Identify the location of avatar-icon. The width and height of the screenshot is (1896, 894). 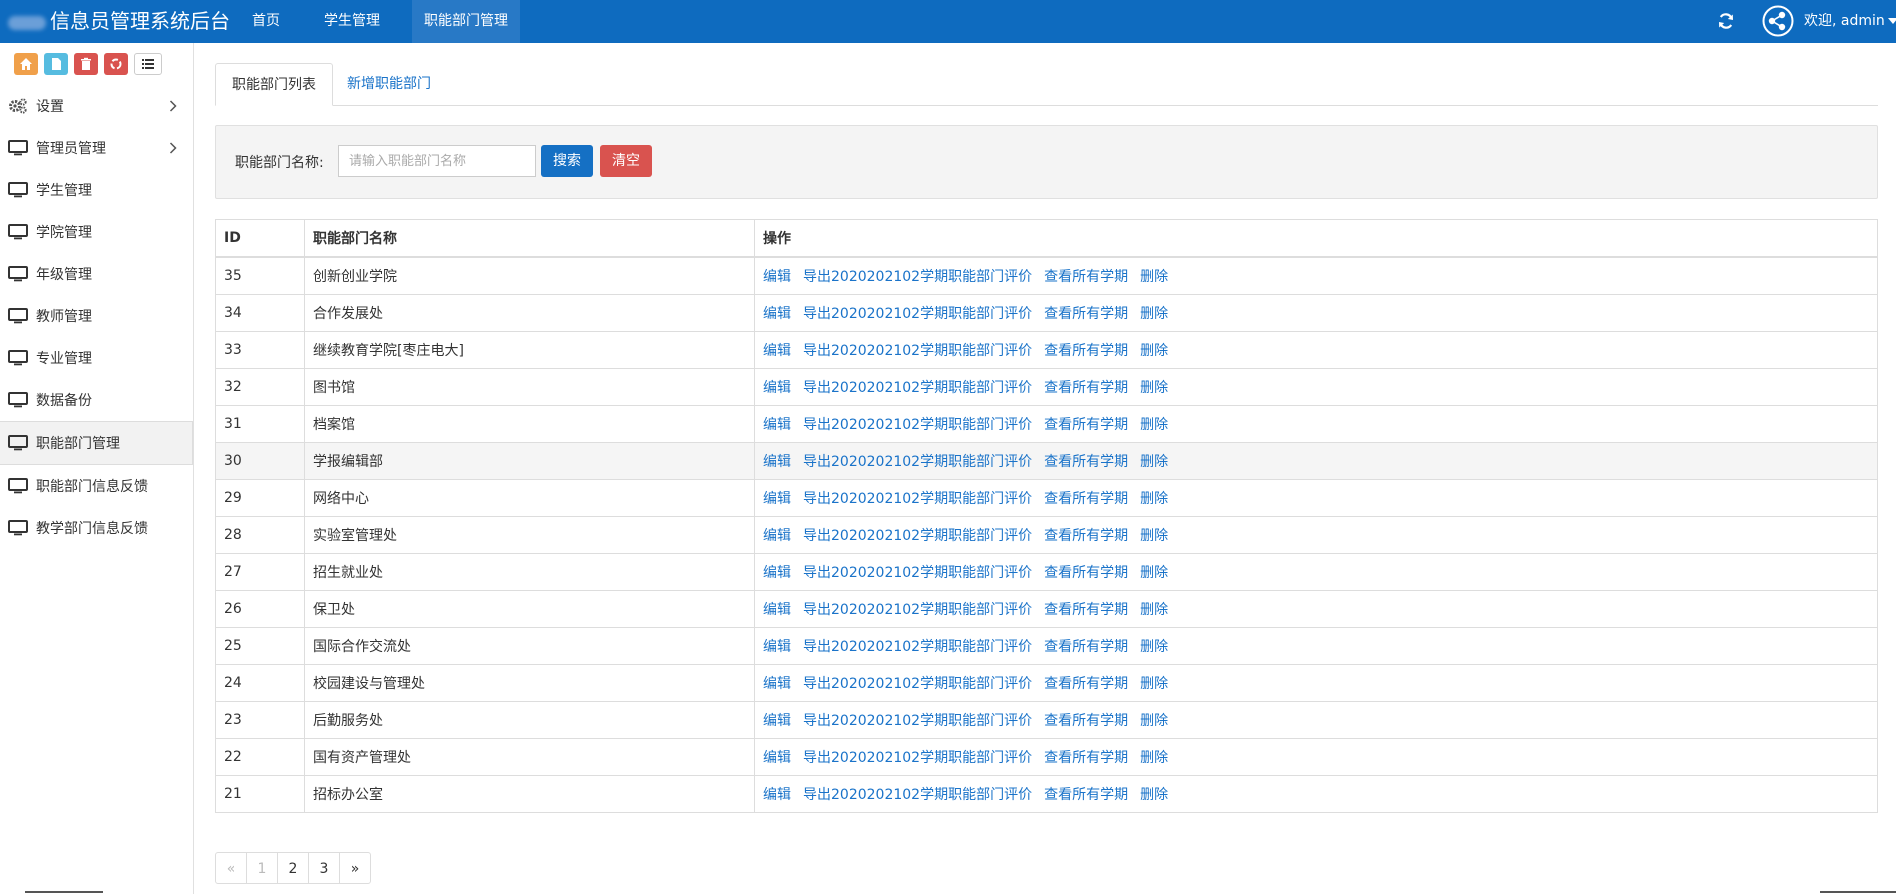
(1778, 21).